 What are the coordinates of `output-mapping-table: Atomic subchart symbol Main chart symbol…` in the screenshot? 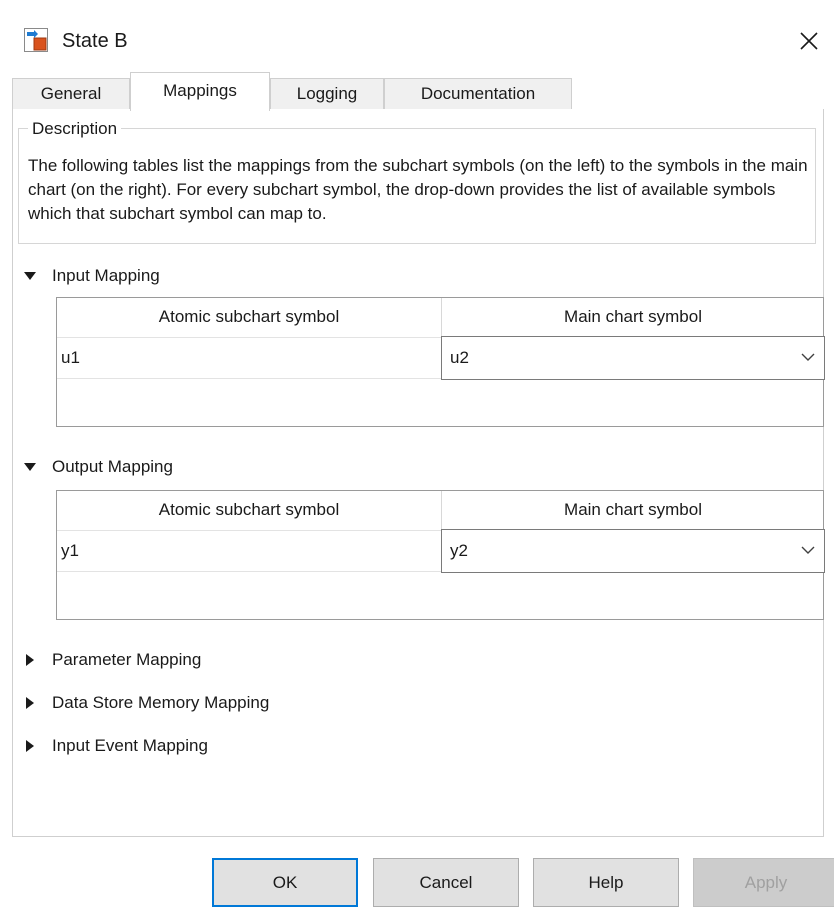 It's located at (440, 555).